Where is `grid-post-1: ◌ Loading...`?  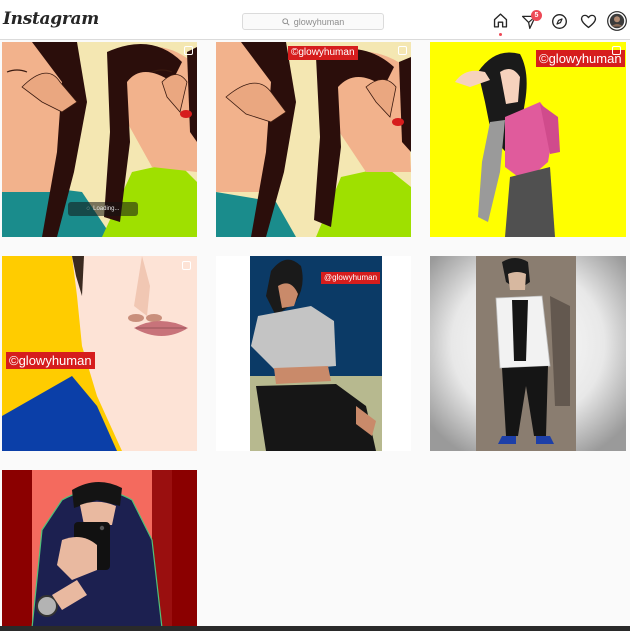
grid-post-1: ◌ Loading... is located at coordinates (99, 139).